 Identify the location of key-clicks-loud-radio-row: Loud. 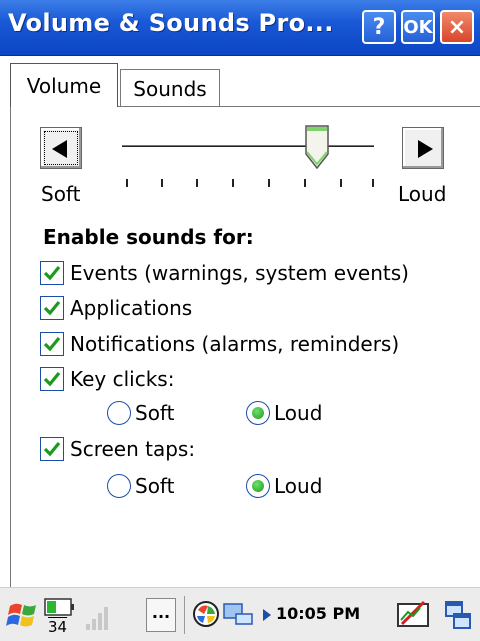
(284, 413).